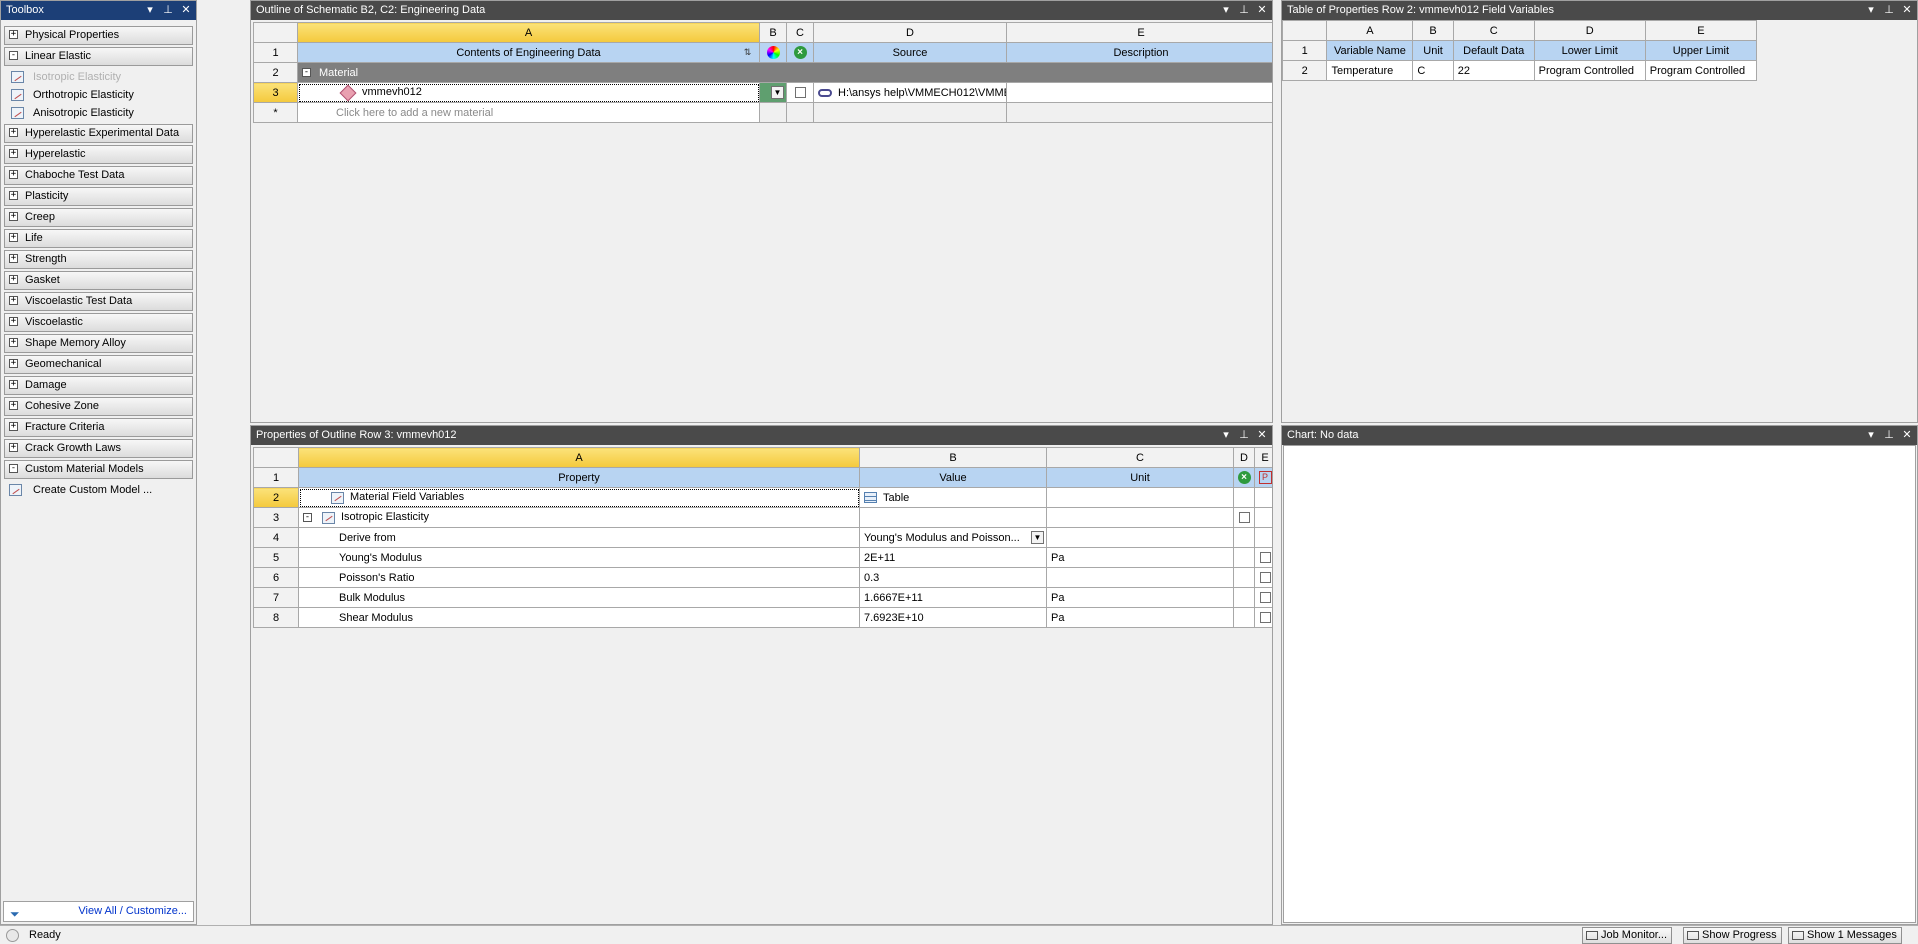 This screenshot has width=1918, height=944. What do you see at coordinates (579, 517) in the screenshot?
I see `property-cell: - Isotropic Elasticity` at bounding box center [579, 517].